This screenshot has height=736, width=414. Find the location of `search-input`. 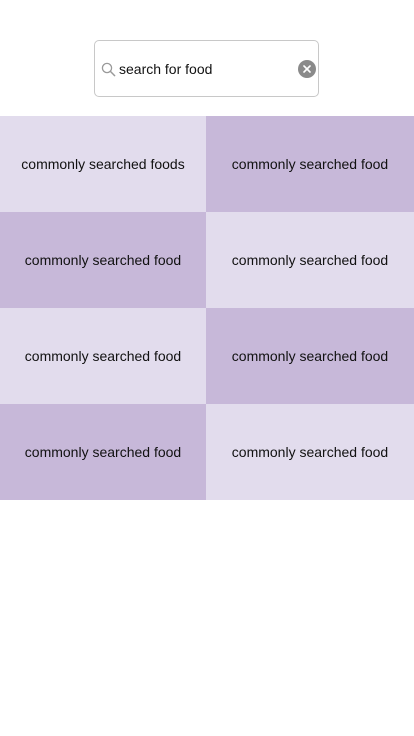

search-input is located at coordinates (204, 69).